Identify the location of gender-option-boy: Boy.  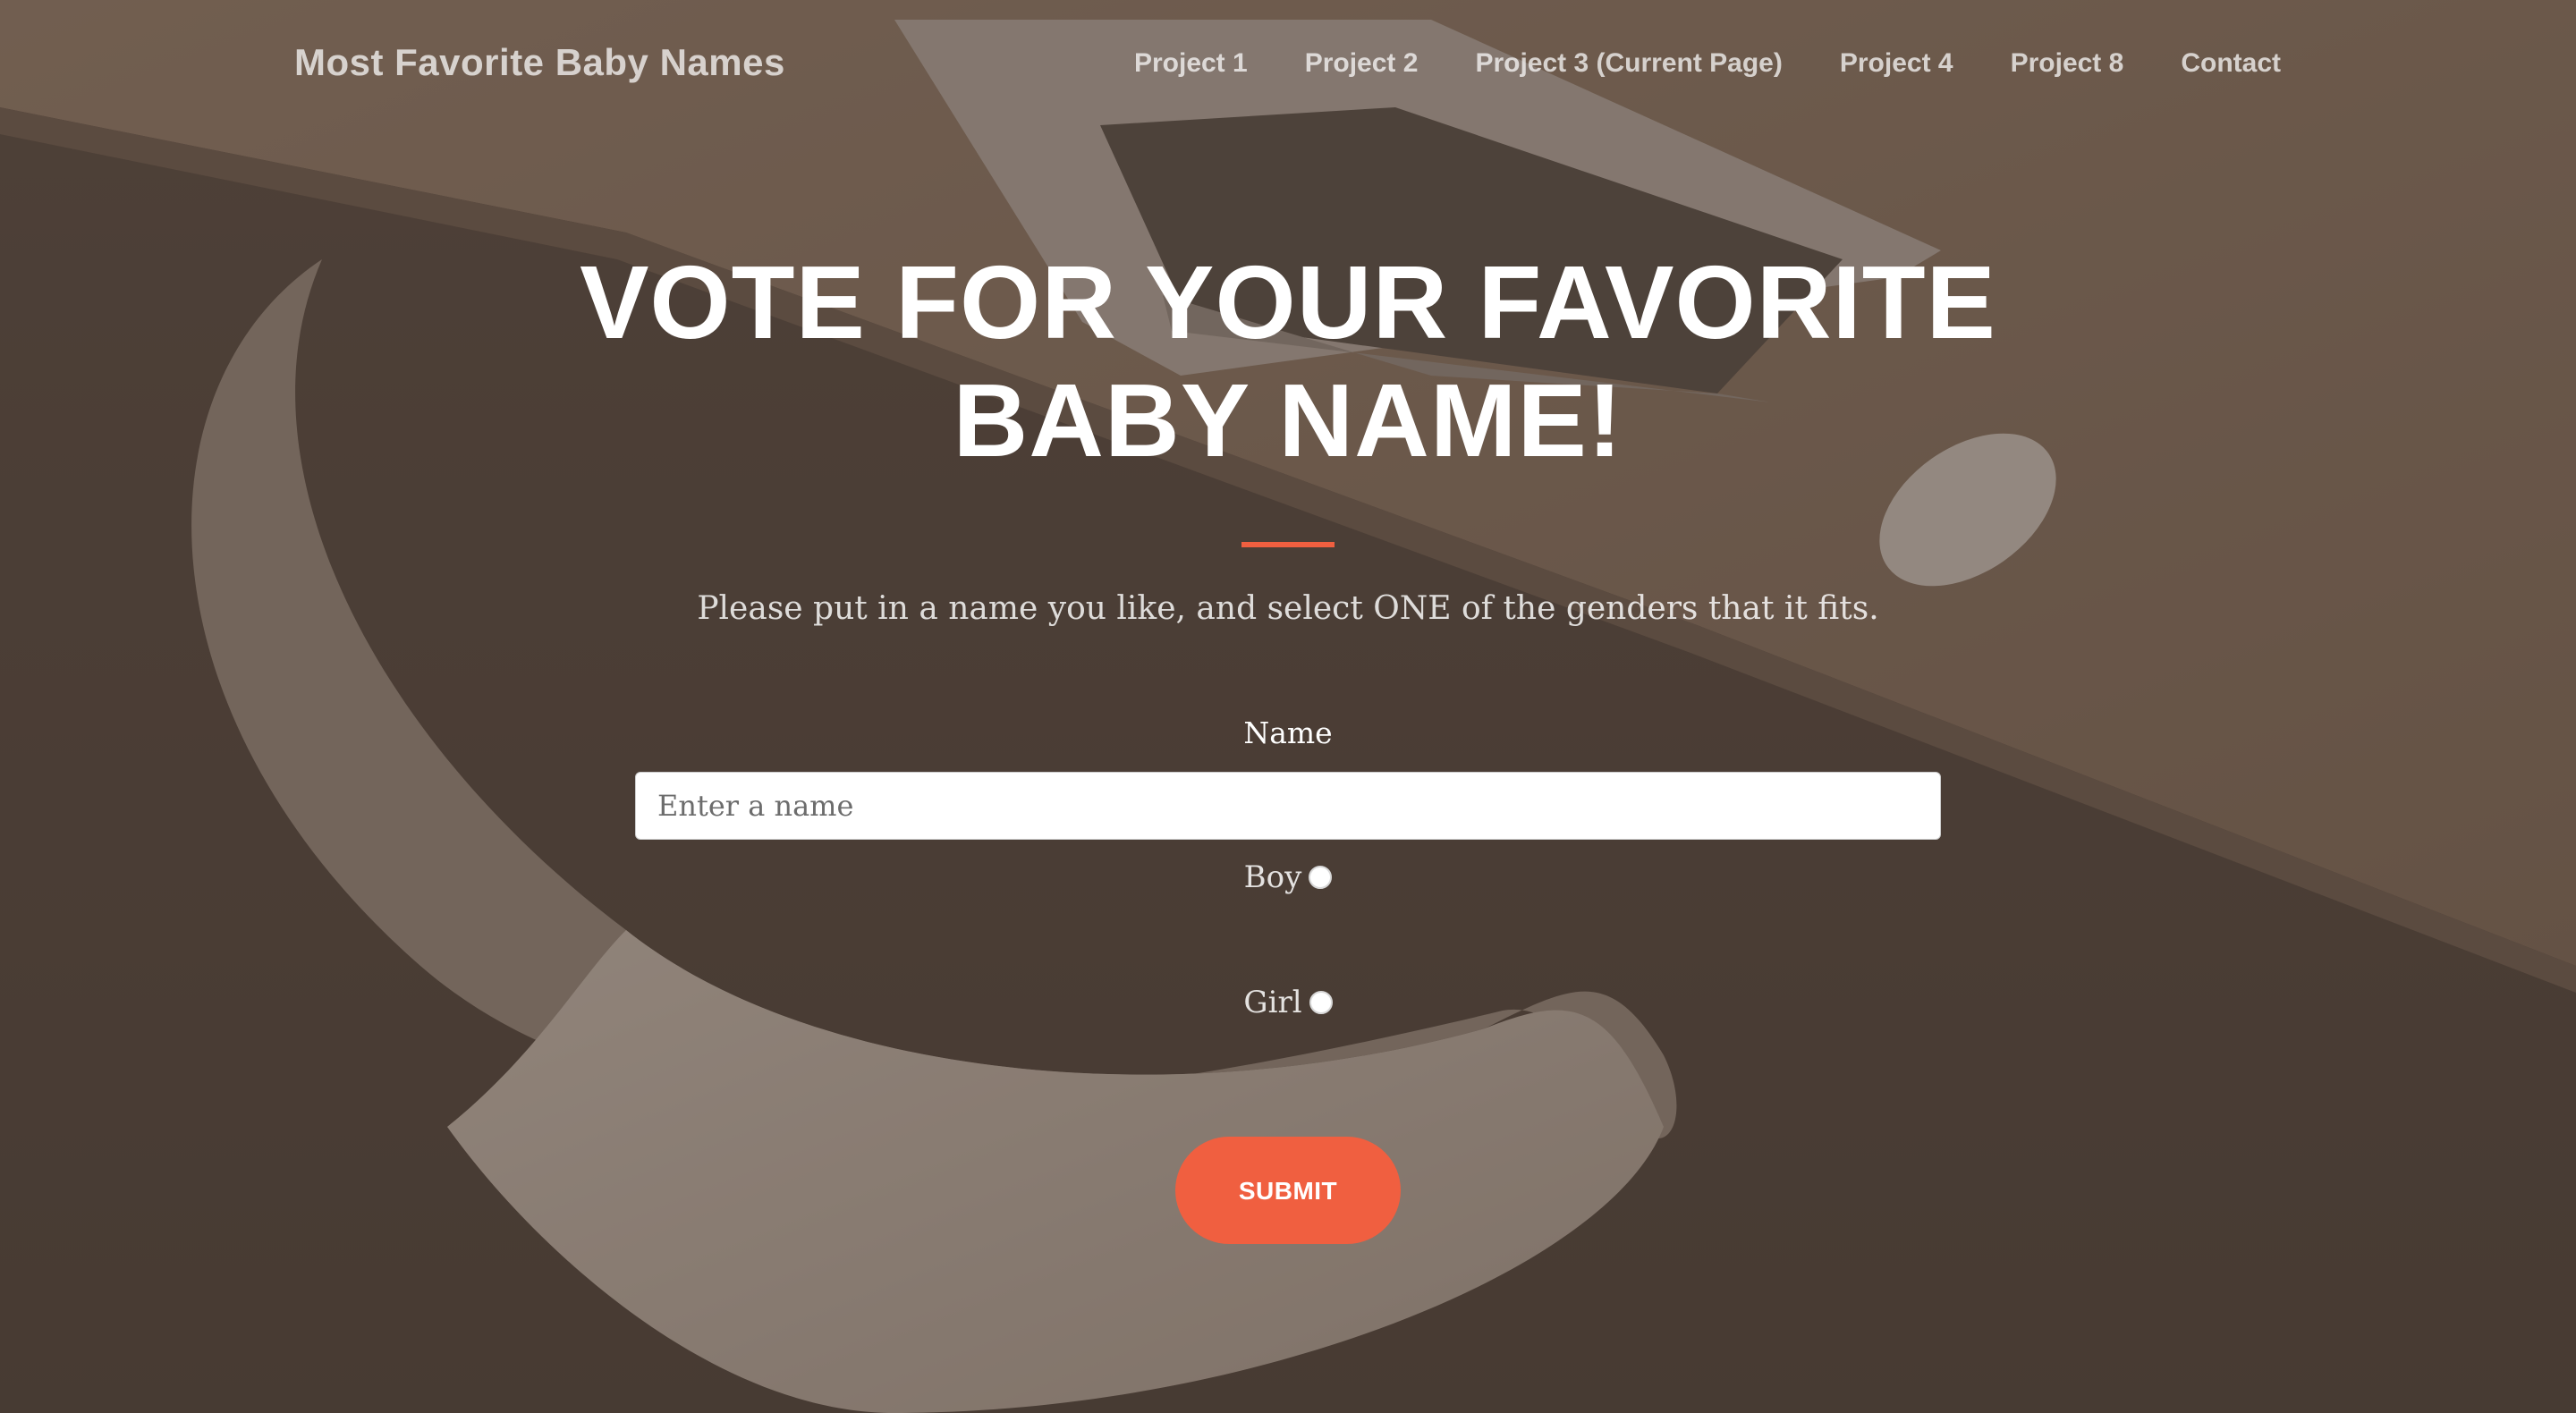
(1288, 877).